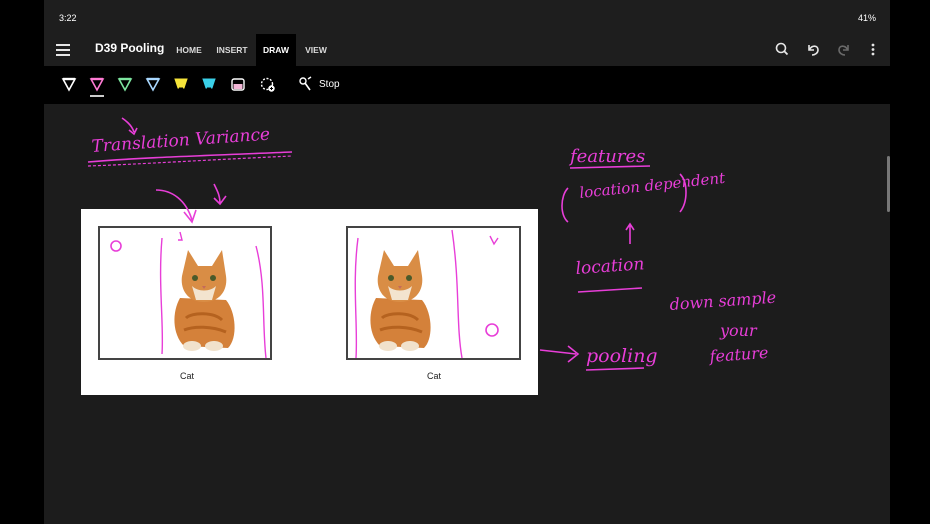 This screenshot has height=524, width=945. What do you see at coordinates (268, 85) in the screenshot?
I see `lasso-icon` at bounding box center [268, 85].